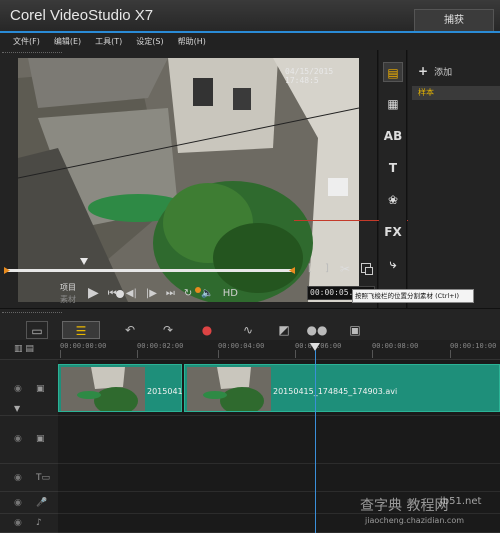 Image resolution: width=500 pixels, height=533 pixels. What do you see at coordinates (413, 296) in the screenshot?
I see `split-tooltip: 按照飞梭栏的位置分割素材 (Ctrl+I)` at bounding box center [413, 296].